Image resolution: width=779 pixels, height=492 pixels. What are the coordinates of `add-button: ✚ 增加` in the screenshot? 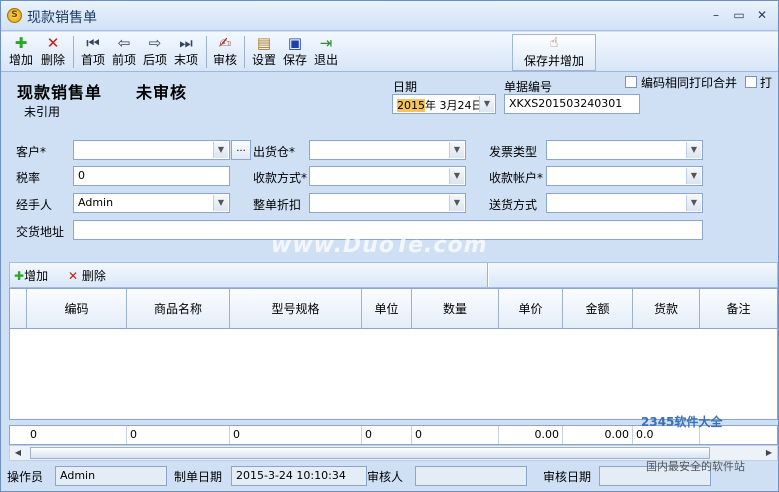 It's located at (21, 52).